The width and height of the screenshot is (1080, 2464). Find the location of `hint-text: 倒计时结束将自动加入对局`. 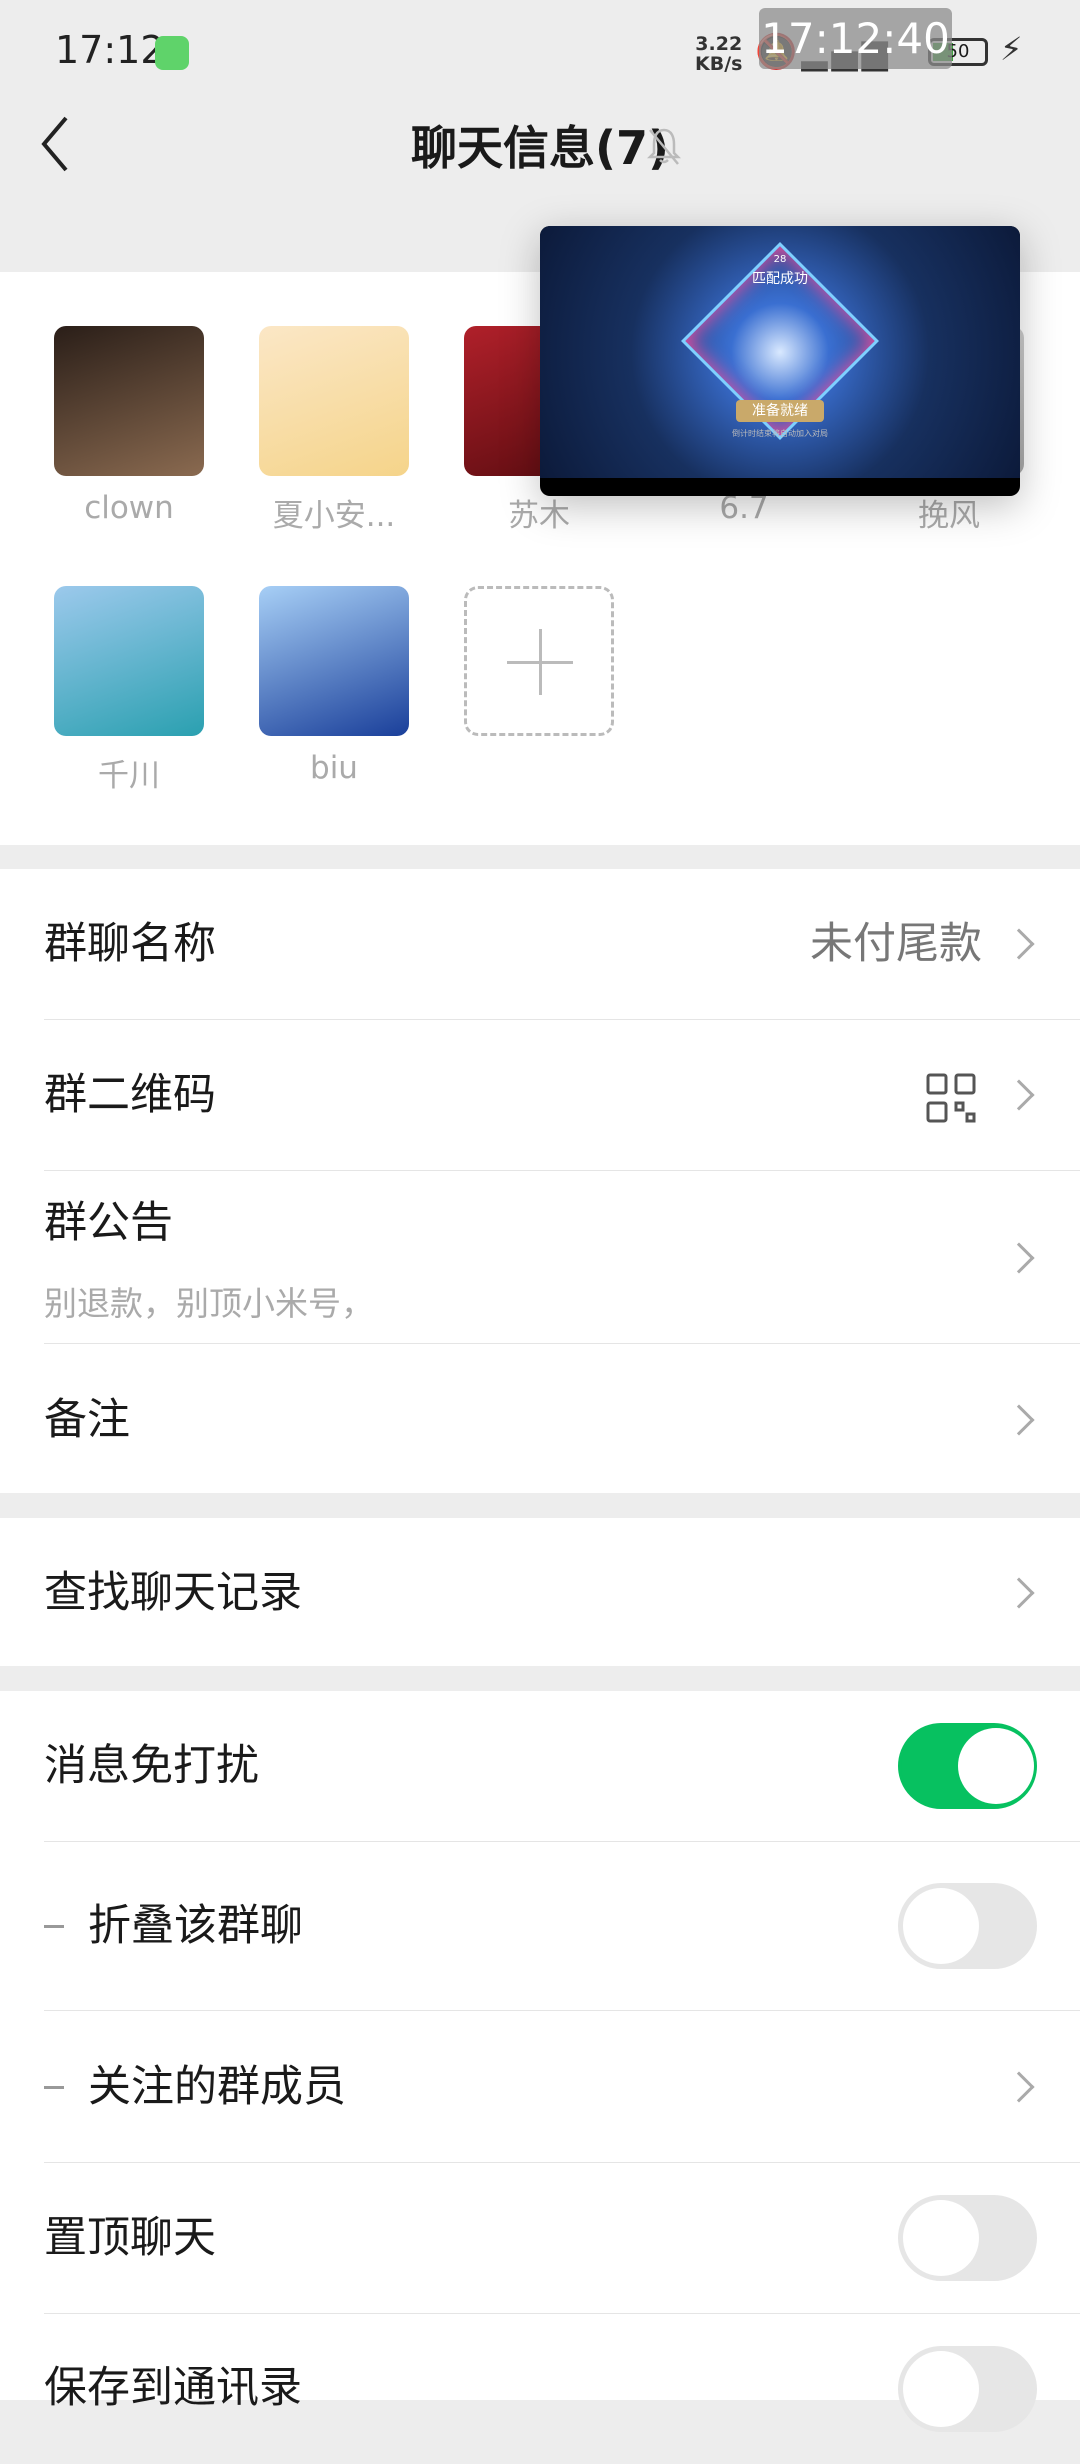

hint-text: 倒计时结束将自动加入对局 is located at coordinates (780, 433).